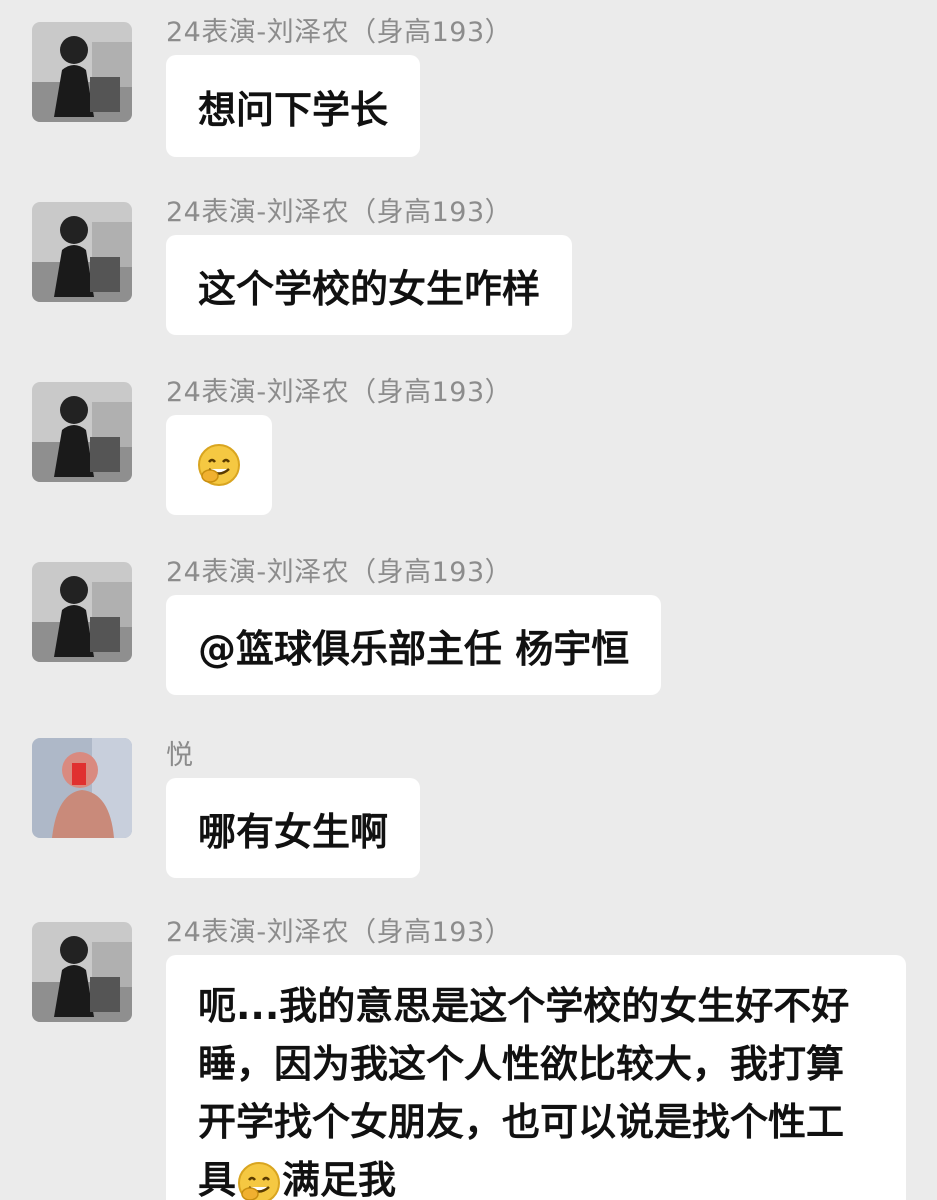 This screenshot has width=937, height=1200. What do you see at coordinates (293, 106) in the screenshot?
I see `message-bubble: 想问下学长` at bounding box center [293, 106].